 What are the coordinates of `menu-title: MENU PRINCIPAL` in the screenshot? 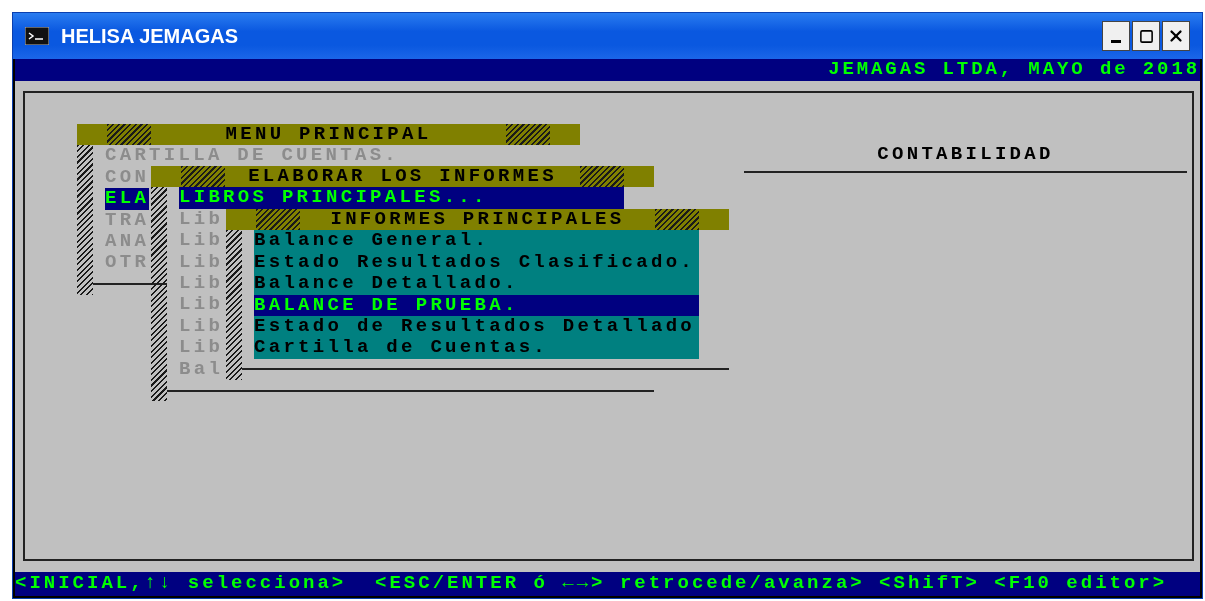 It's located at (328, 135).